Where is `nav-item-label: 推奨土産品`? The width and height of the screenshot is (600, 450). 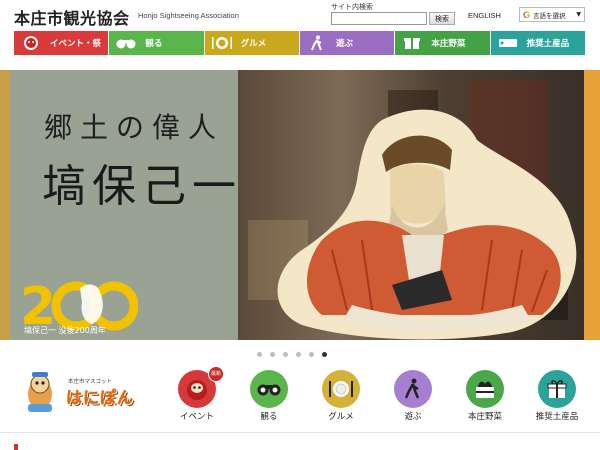 nav-item-label: 推奨土産品 is located at coordinates (548, 44).